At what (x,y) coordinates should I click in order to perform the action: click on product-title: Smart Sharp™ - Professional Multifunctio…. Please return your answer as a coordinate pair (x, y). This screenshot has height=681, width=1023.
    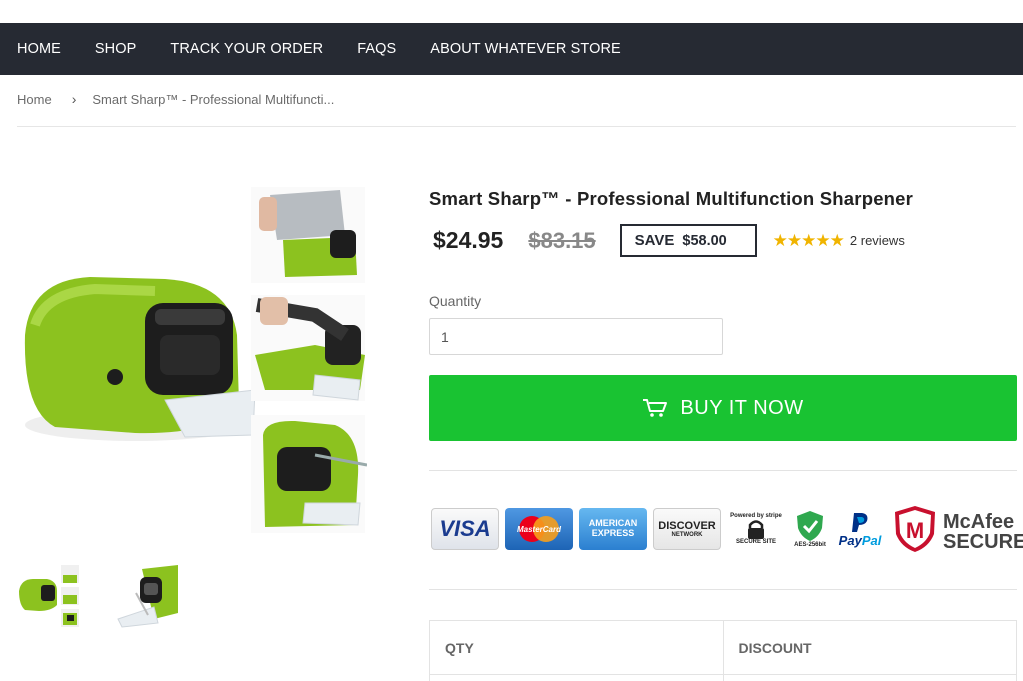
    Looking at the image, I should click on (671, 198).